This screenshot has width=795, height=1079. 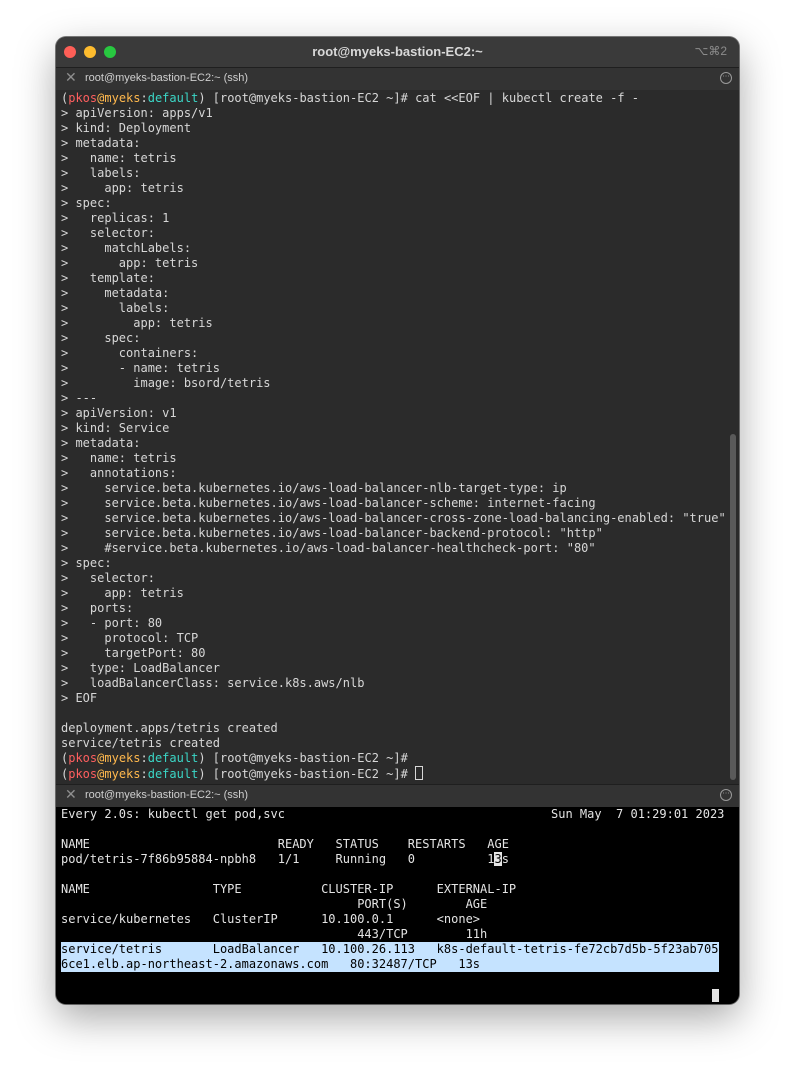 I want to click on title-bar: root@myeks-bastion-EC2:~ ⌥⌘2, so click(x=397, y=52).